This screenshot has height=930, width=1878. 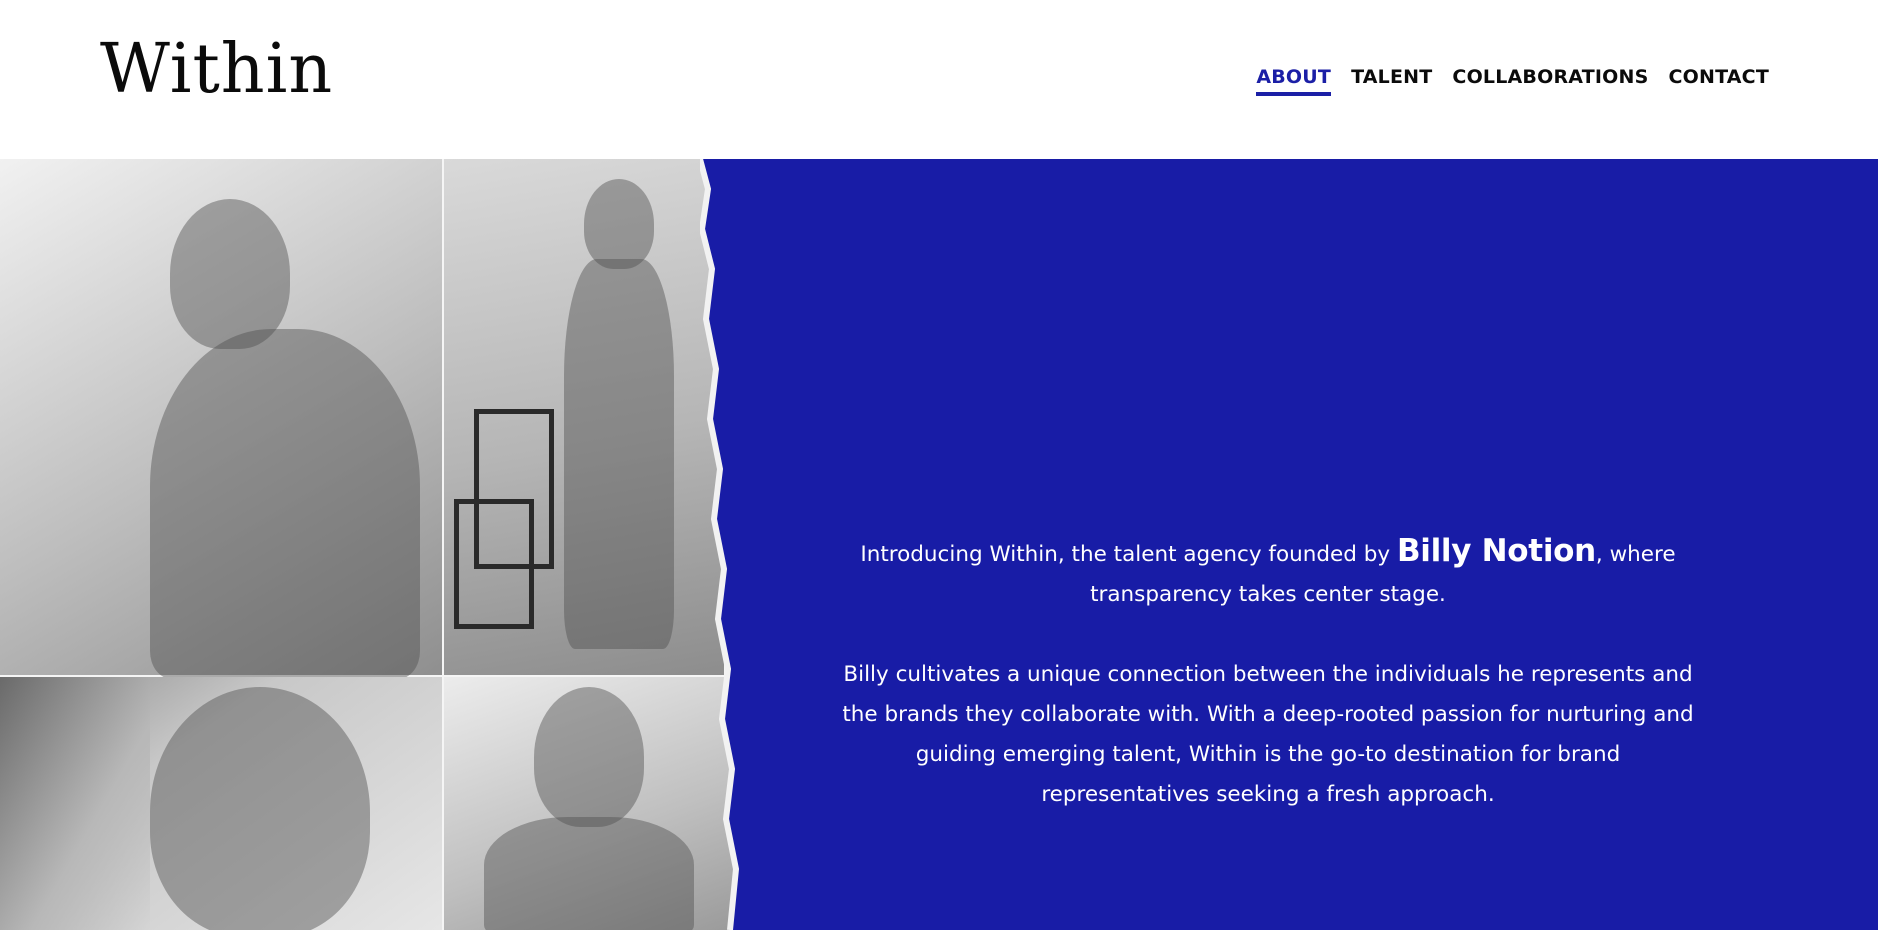 I want to click on torn-paper-edge, so click(x=730, y=544).